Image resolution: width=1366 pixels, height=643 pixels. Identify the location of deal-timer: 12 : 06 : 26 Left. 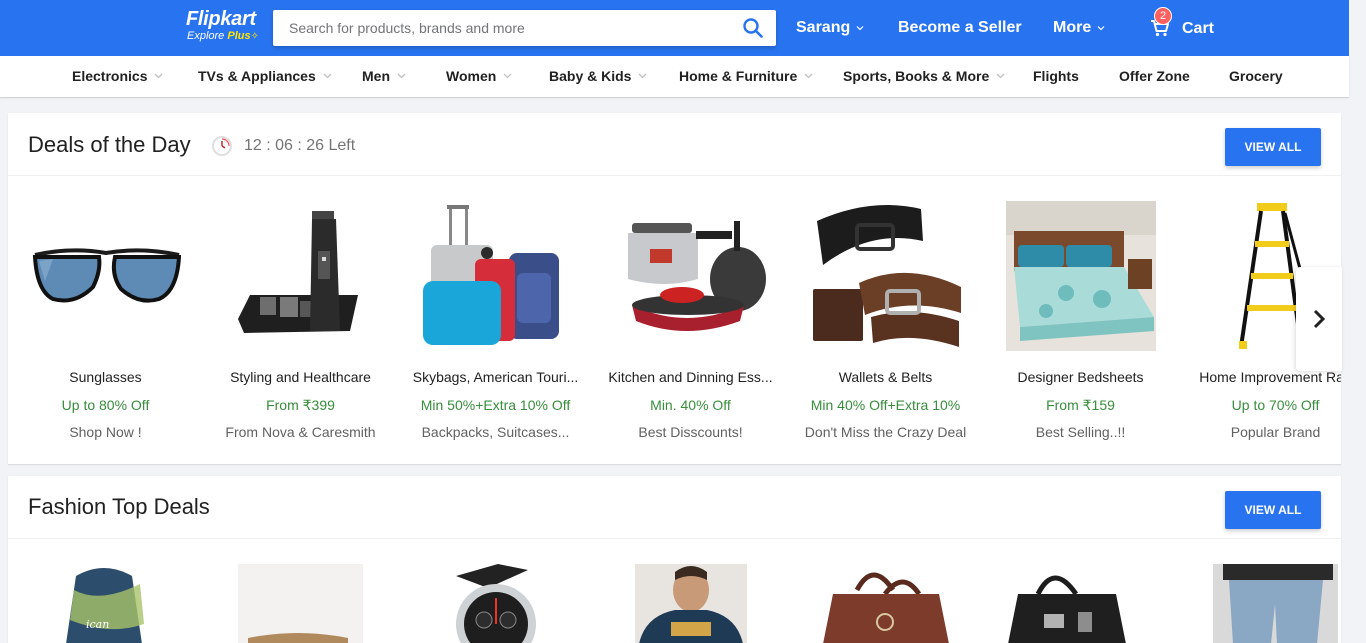
(283, 146).